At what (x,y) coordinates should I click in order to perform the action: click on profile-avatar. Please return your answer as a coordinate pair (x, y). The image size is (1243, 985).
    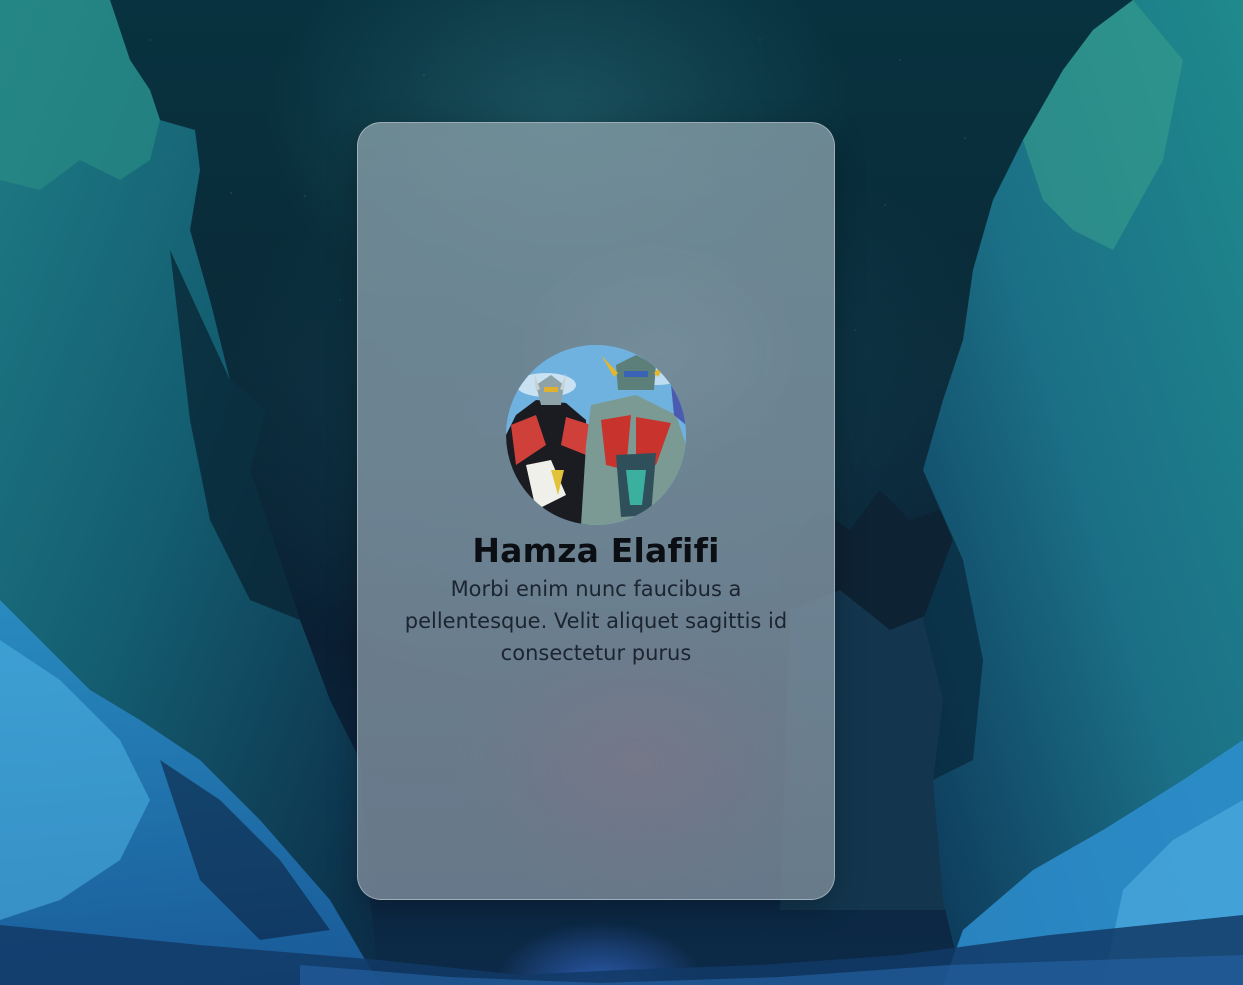
    Looking at the image, I should click on (596, 435).